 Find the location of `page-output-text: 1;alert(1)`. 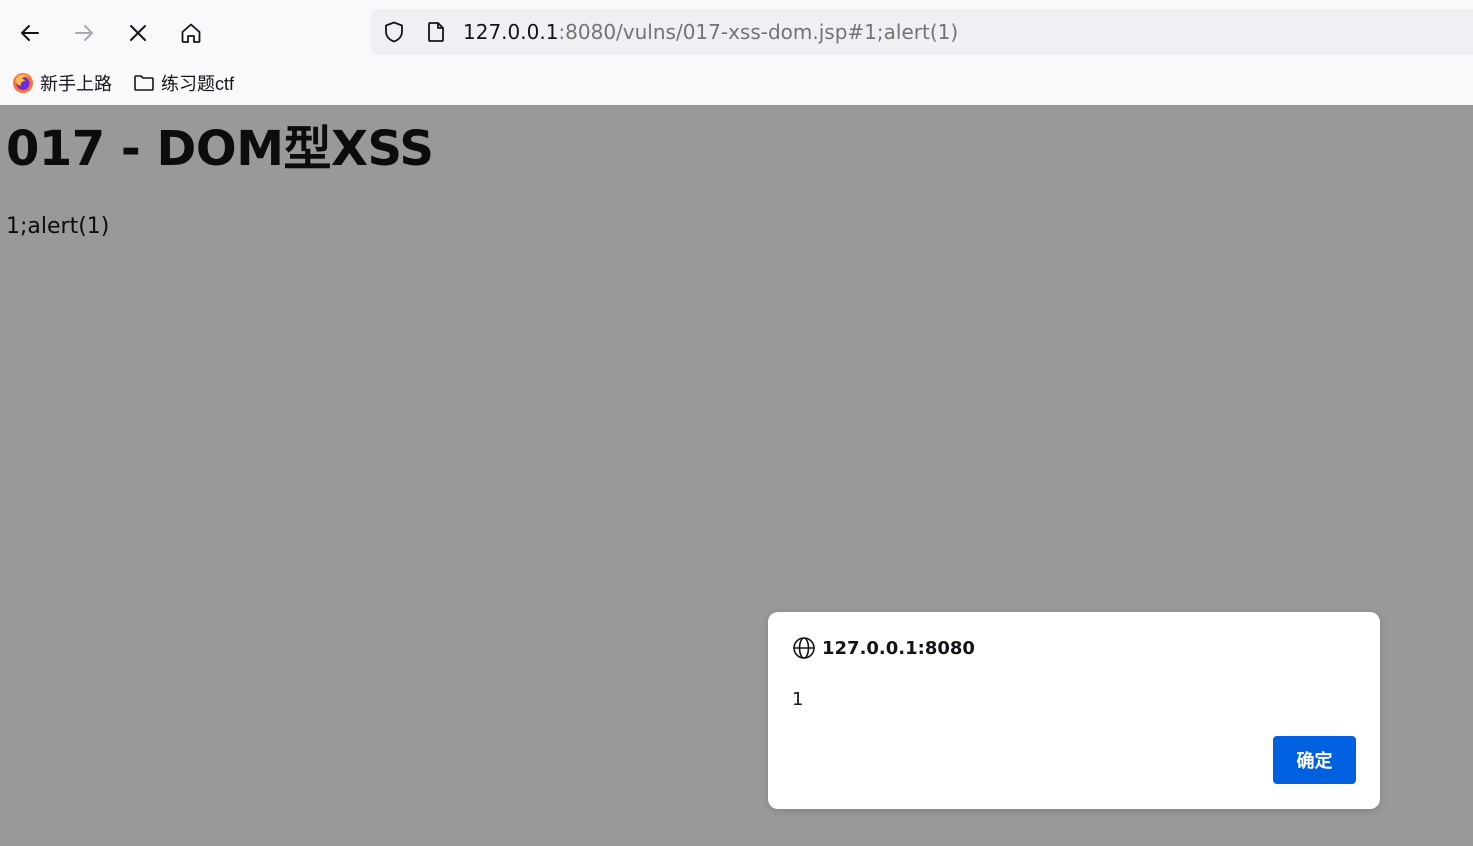

page-output-text: 1;alert(1) is located at coordinates (58, 226).